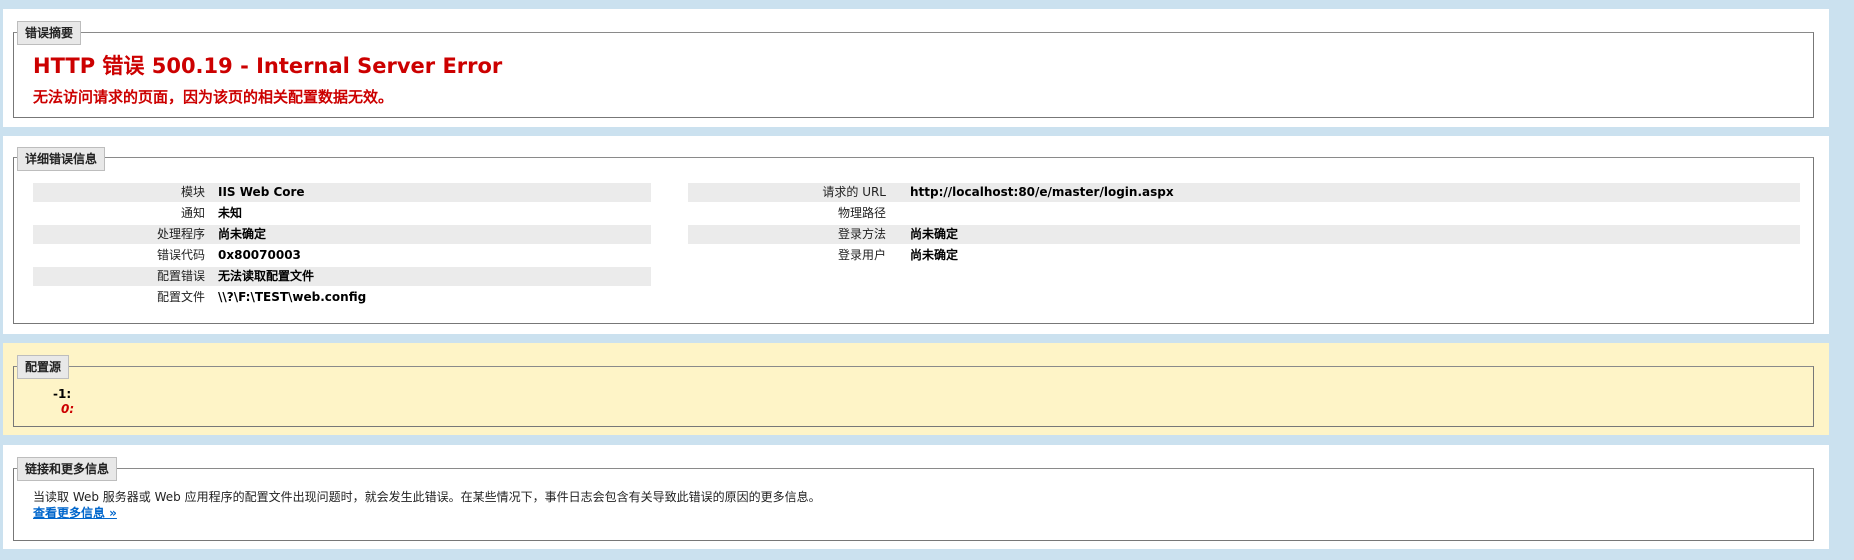 Image resolution: width=1854 pixels, height=560 pixels. I want to click on detail-value: 0x80070003, so click(259, 255).